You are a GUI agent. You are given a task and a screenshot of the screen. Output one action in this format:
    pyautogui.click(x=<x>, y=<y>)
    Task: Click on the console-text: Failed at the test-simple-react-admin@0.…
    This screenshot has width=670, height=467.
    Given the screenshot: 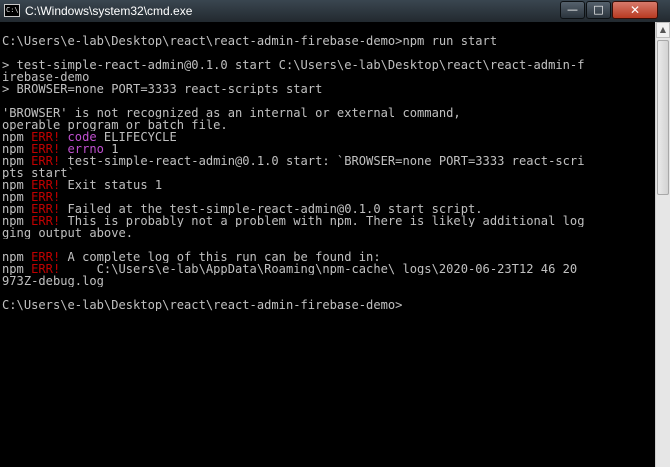 What is the action you would take?
    pyautogui.click(x=271, y=209)
    